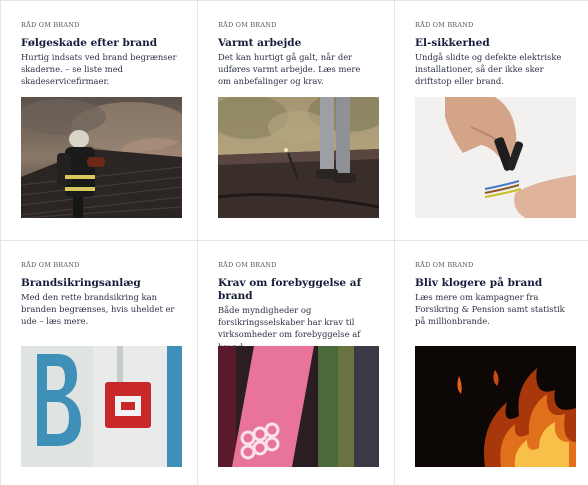 The image size is (588, 485). What do you see at coordinates (296, 290) in the screenshot?
I see `card-title: Krav om forebyggelse af brand` at bounding box center [296, 290].